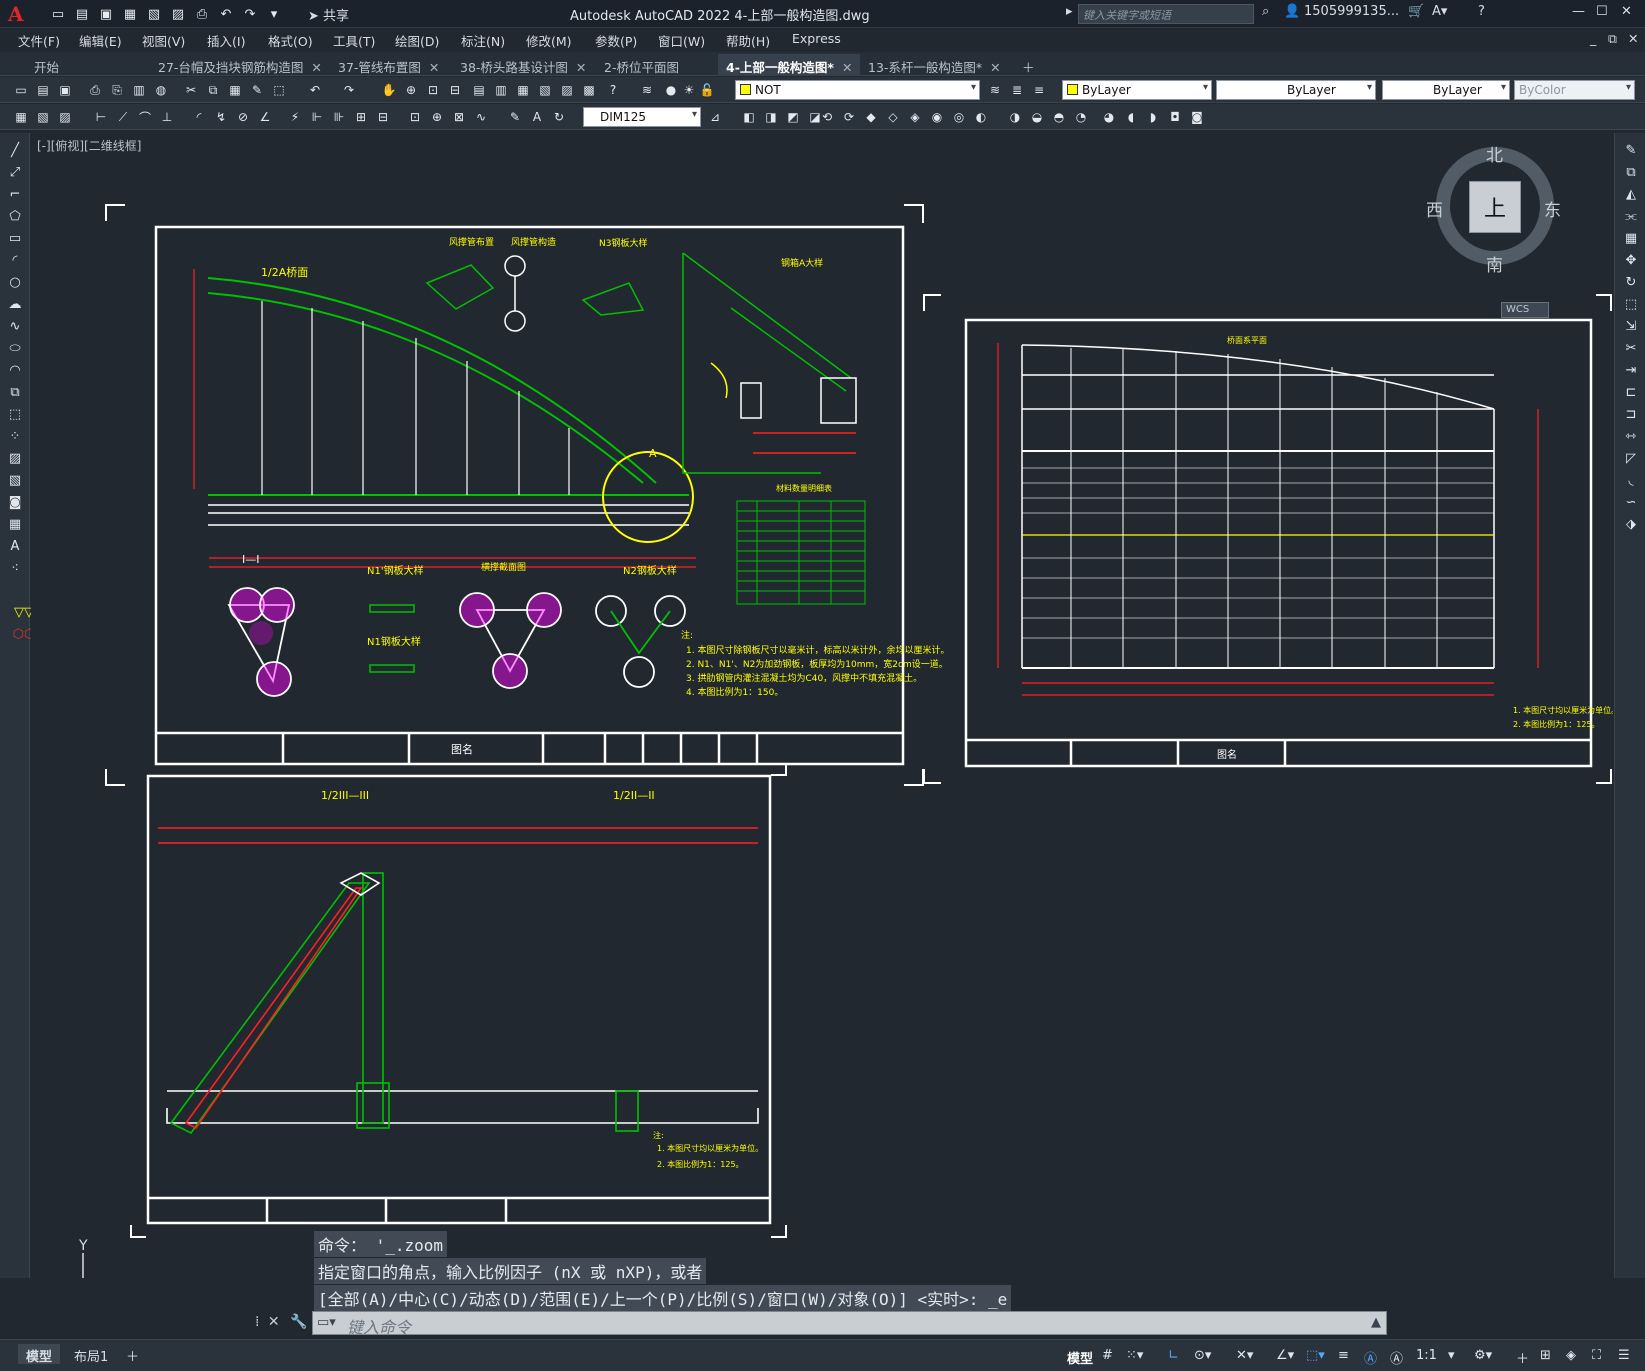  I want to click on annotation-scale-dropdown-icon: ▾, so click(1451, 1355).